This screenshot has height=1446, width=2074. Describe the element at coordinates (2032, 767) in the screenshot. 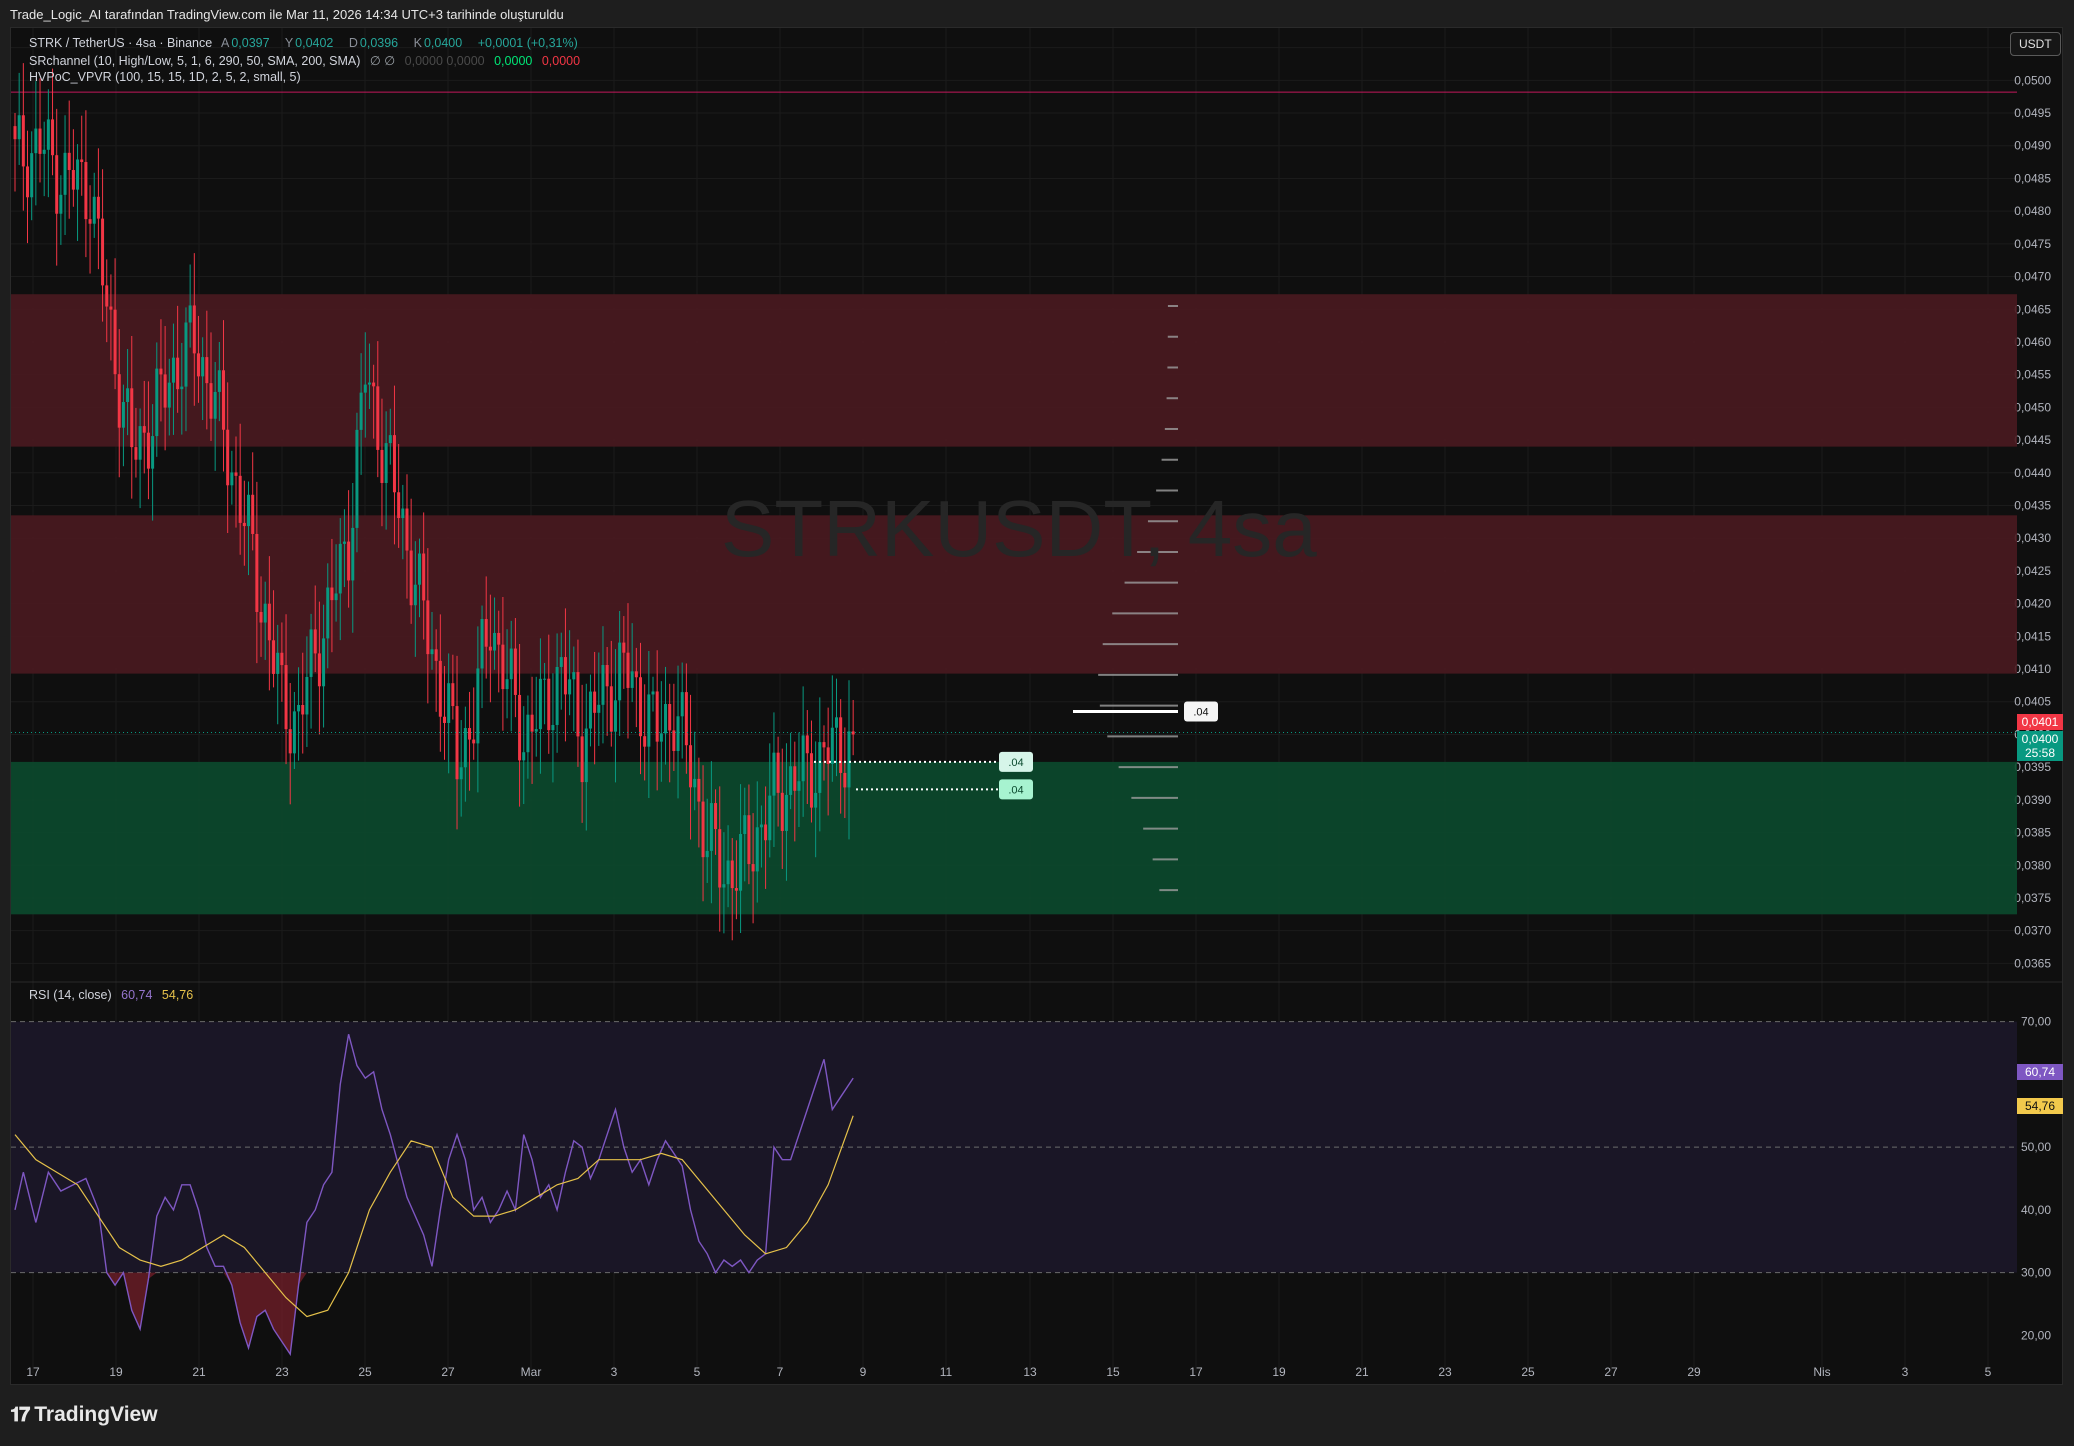

I see `price-tick-label: 0,0395` at that location.